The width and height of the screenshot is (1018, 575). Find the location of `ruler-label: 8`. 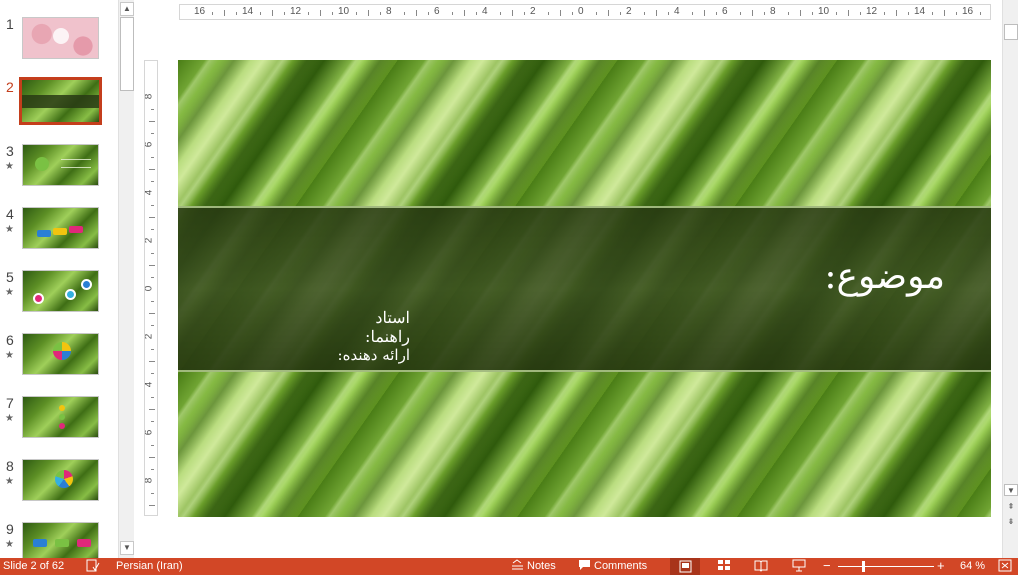

ruler-label: 8 is located at coordinates (389, 11).